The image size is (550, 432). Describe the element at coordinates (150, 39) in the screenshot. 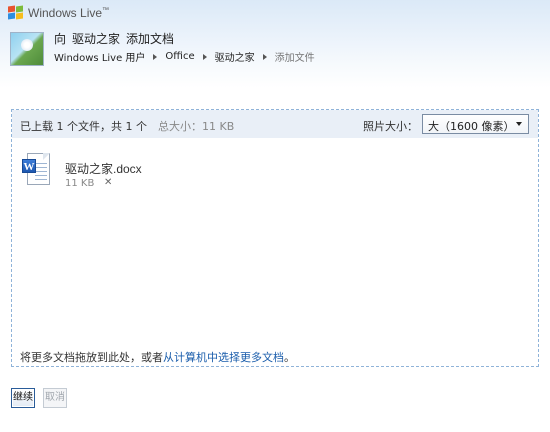

I see `title-action: 添加文档` at that location.